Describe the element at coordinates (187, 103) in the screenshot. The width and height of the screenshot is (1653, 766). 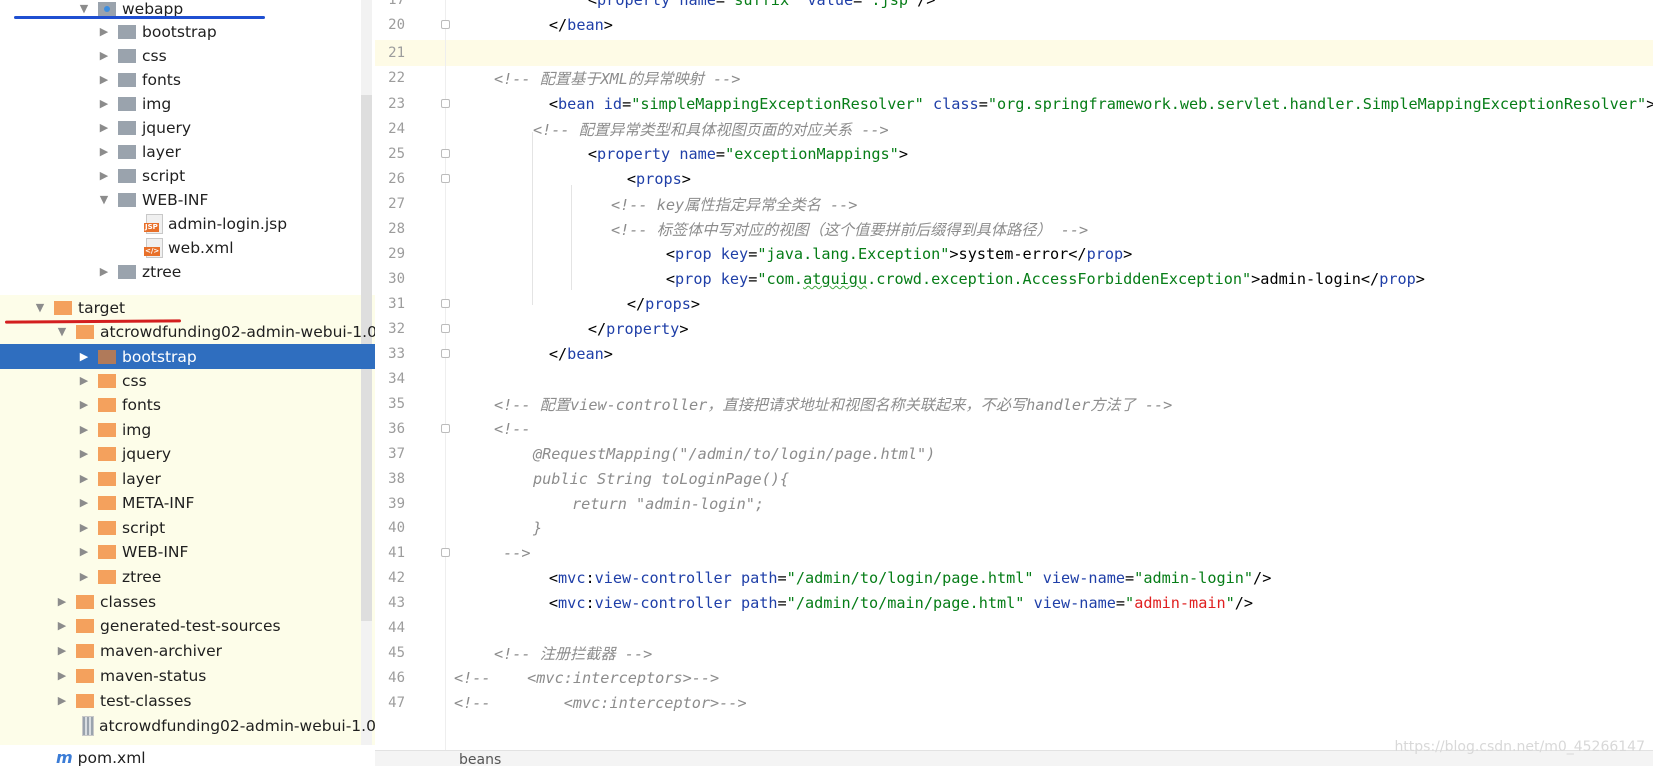
I see `tree-item-img: ▶ img` at that location.